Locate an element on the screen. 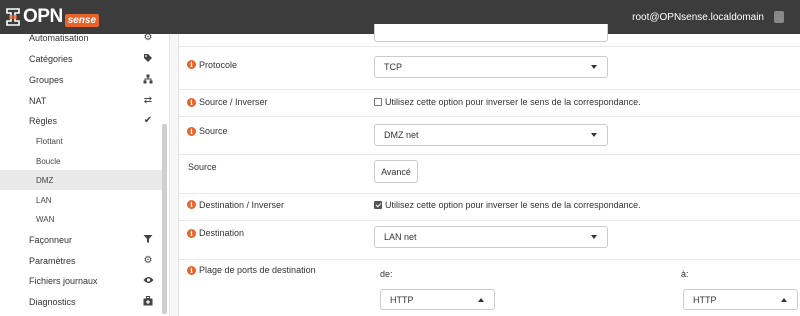 The image size is (800, 316). filter-icon is located at coordinates (148, 240).